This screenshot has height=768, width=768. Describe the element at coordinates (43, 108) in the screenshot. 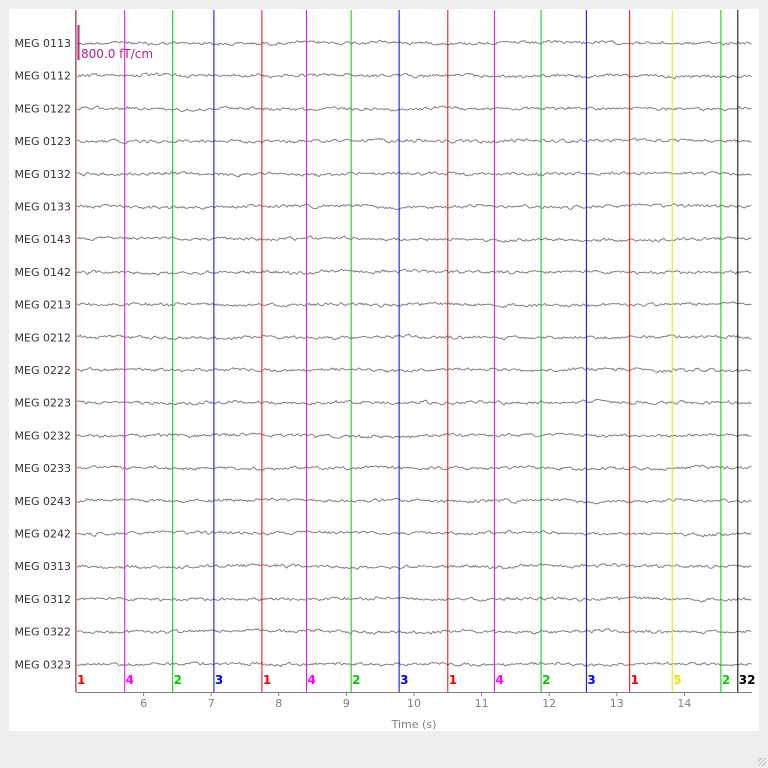

I see `channel-label: MEG 0122` at that location.